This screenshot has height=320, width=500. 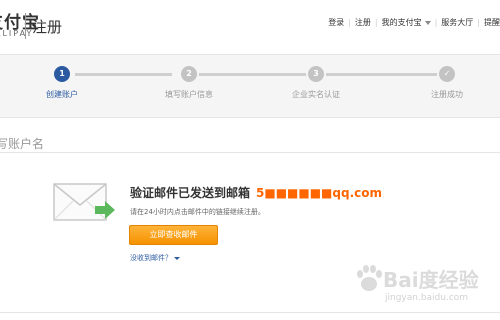 I want to click on headline-text: 验证邮件已发送到邮箱, so click(x=190, y=193).